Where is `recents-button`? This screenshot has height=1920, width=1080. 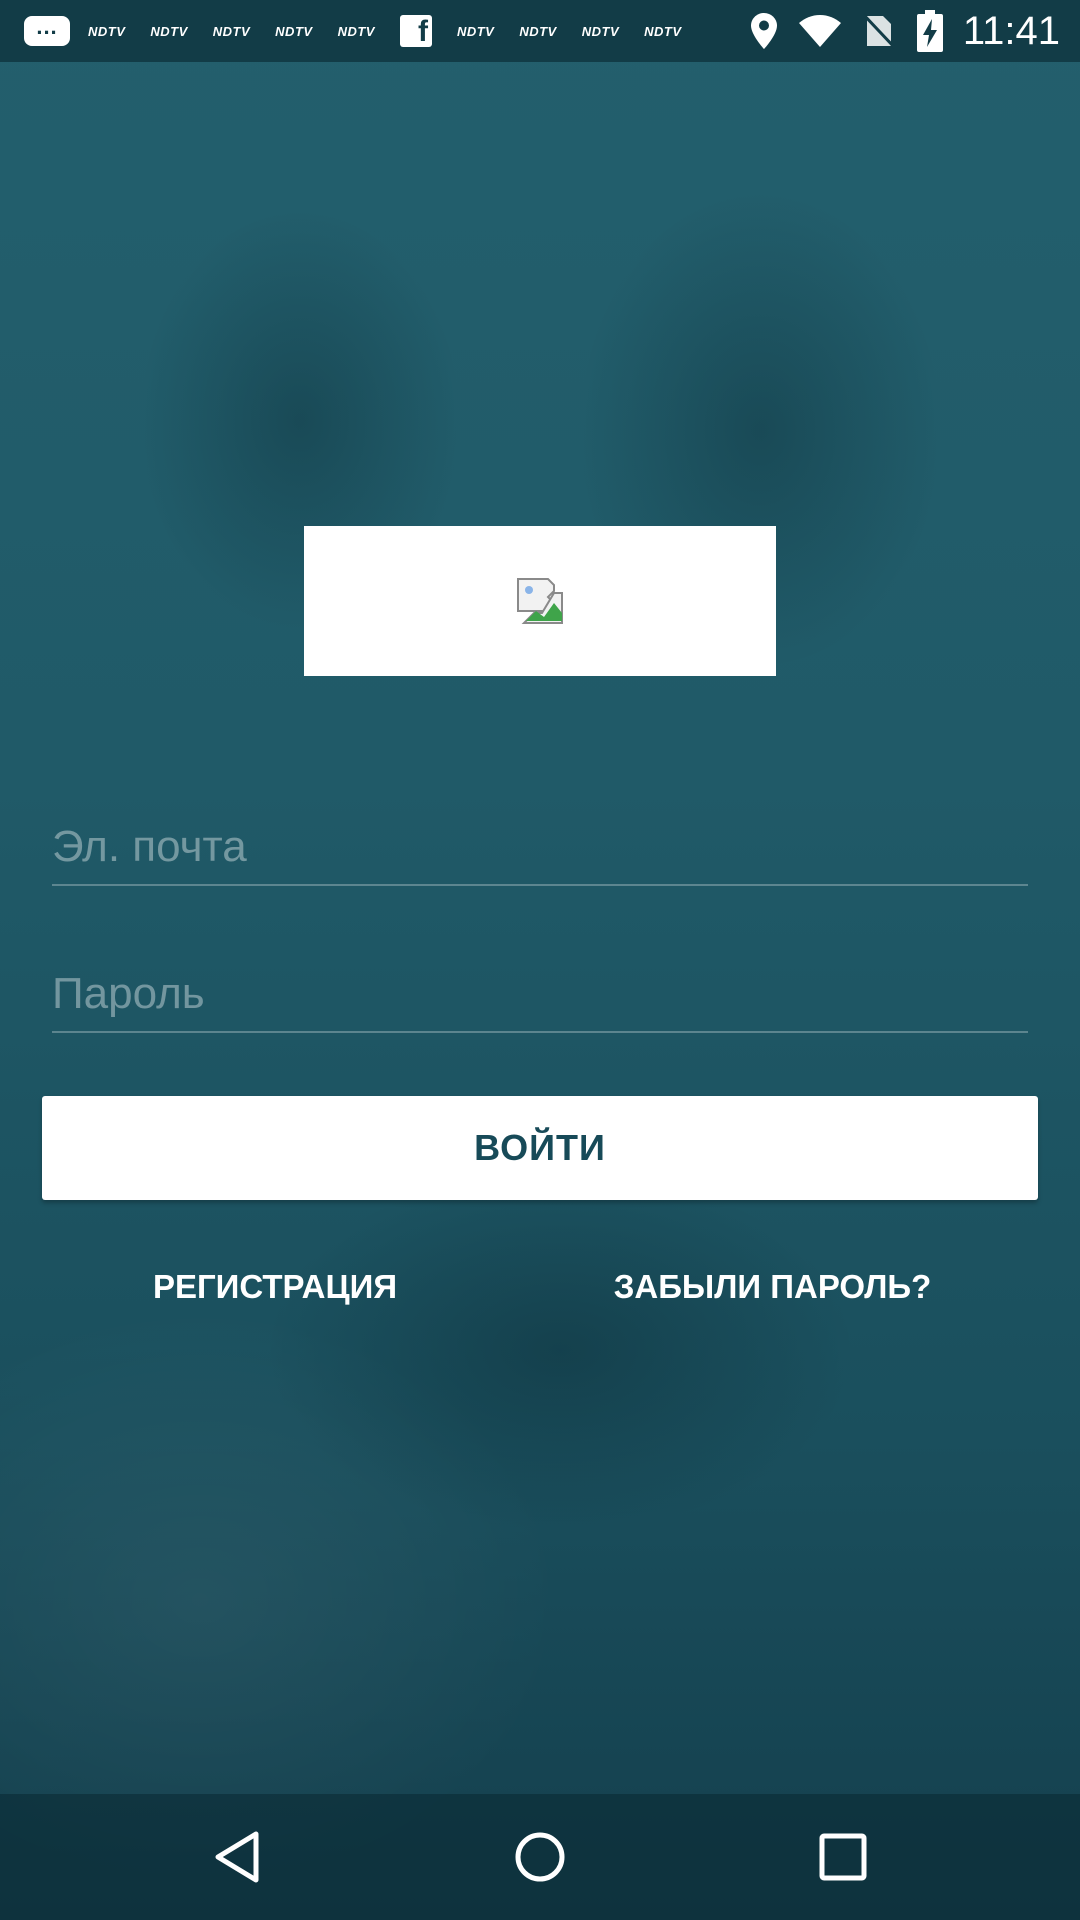 recents-button is located at coordinates (843, 1857).